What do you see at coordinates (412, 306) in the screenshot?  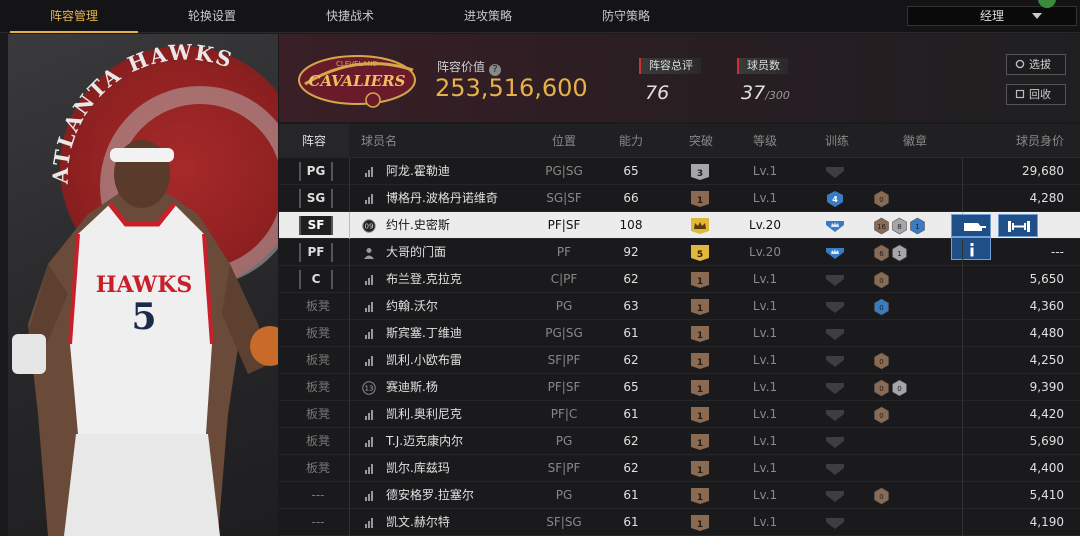 I see `player-name: 约翰.沃尔` at bounding box center [412, 306].